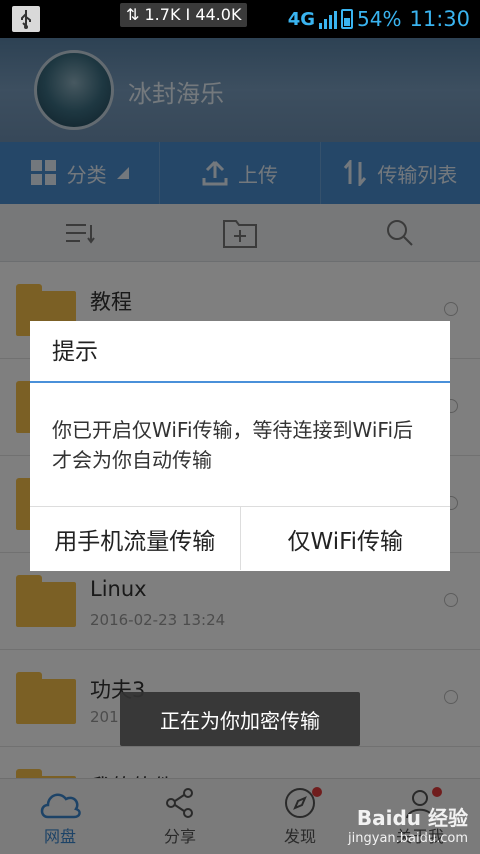 This screenshot has height=854, width=480. I want to click on watermark-brand: Baidu 经验, so click(412, 818).